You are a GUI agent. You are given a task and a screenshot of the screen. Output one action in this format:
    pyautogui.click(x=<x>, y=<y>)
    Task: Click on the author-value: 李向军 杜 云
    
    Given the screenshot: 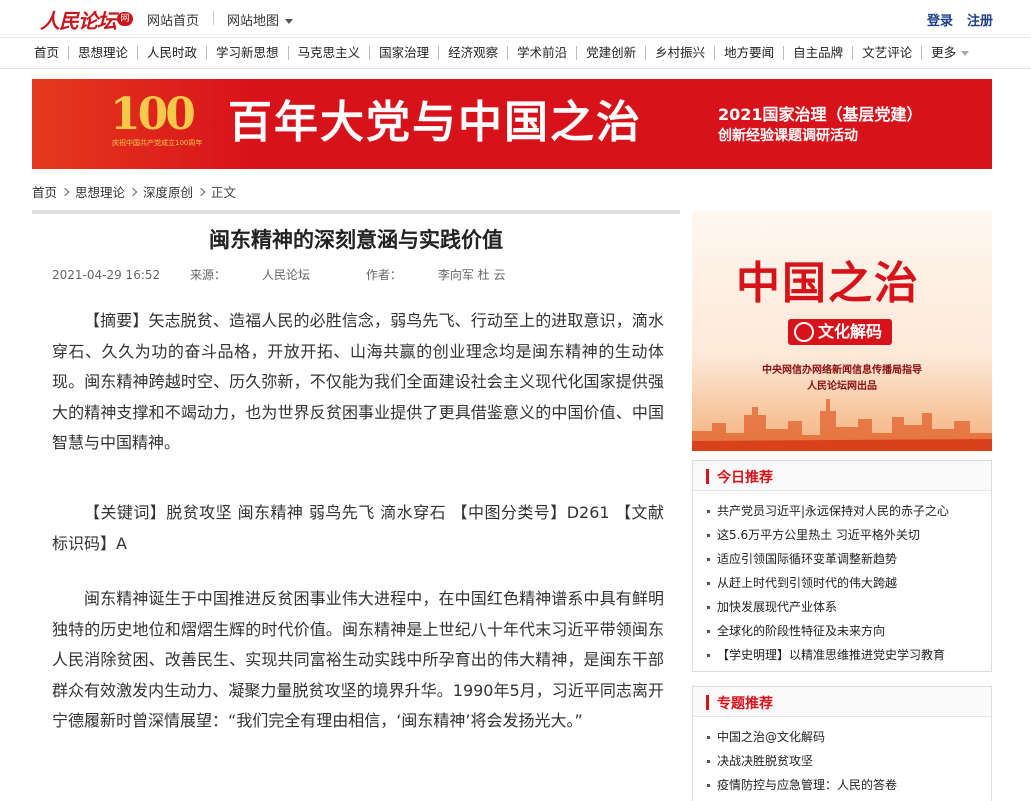 What is the action you would take?
    pyautogui.click(x=471, y=275)
    